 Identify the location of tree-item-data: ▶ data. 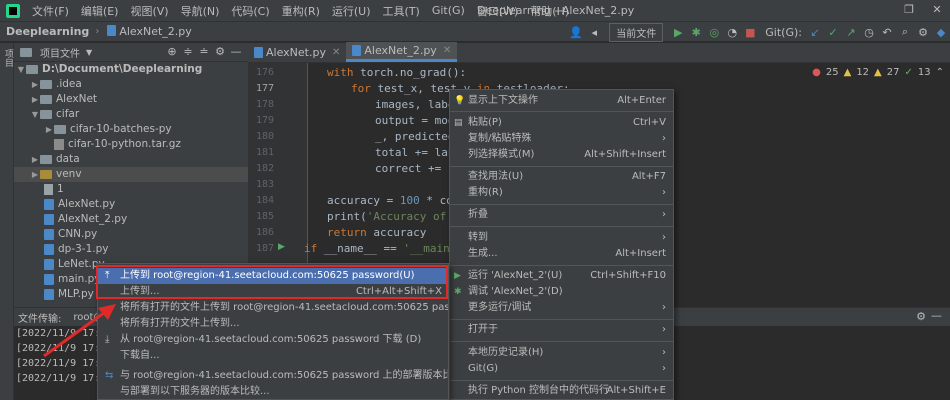
(131, 159).